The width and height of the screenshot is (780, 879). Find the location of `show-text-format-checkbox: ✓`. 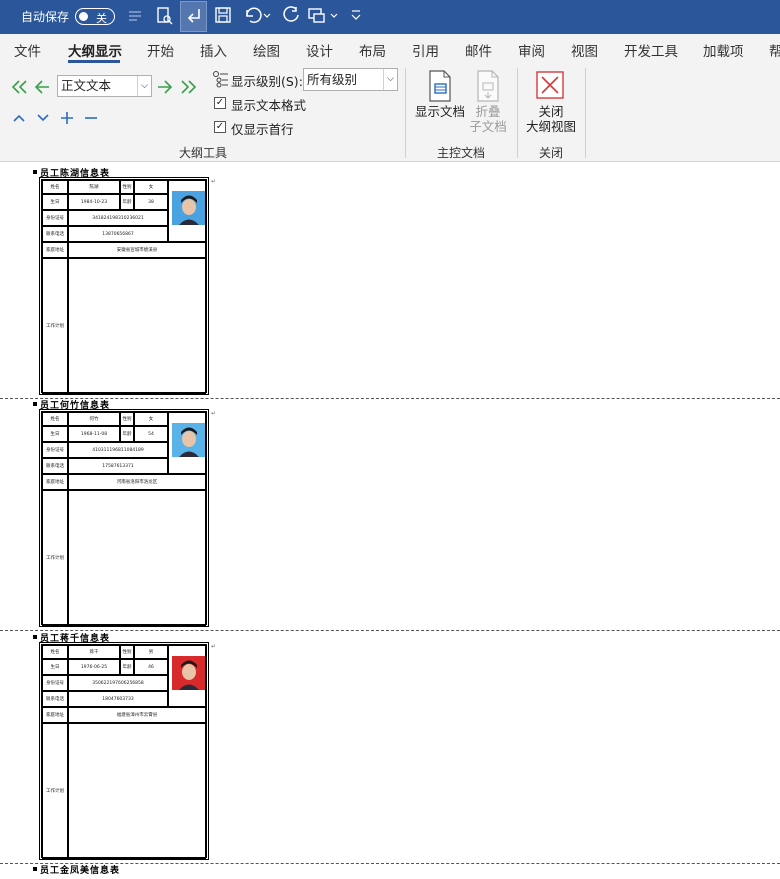

show-text-format-checkbox: ✓ is located at coordinates (220, 103).